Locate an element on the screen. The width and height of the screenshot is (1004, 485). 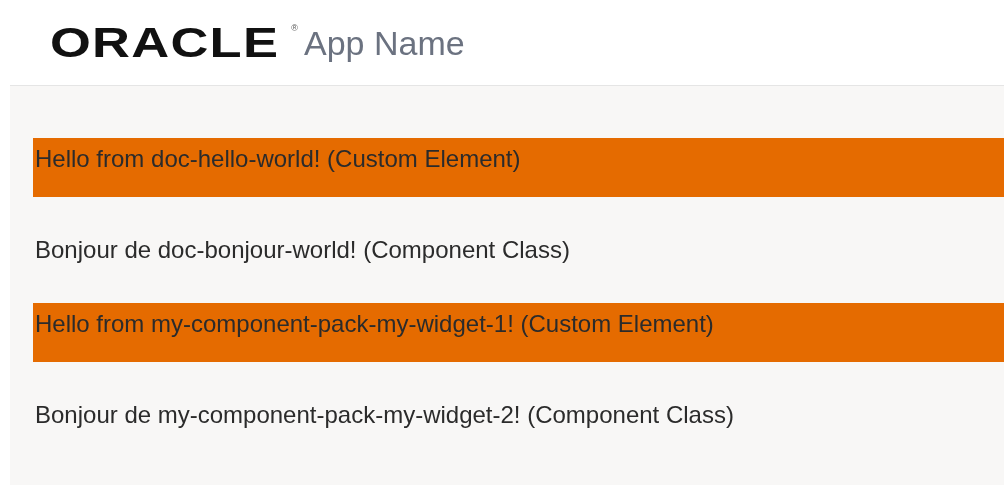
message: Bonjour de my-component-pack-my-widget-2! (Component Class) is located at coordinates (384, 415).